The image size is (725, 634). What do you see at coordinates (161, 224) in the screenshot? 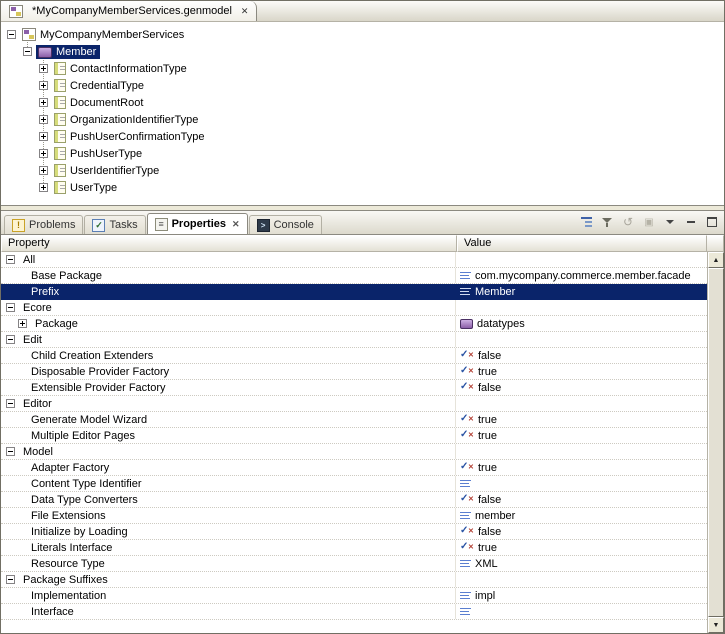
I see `properties-icon` at bounding box center [161, 224].